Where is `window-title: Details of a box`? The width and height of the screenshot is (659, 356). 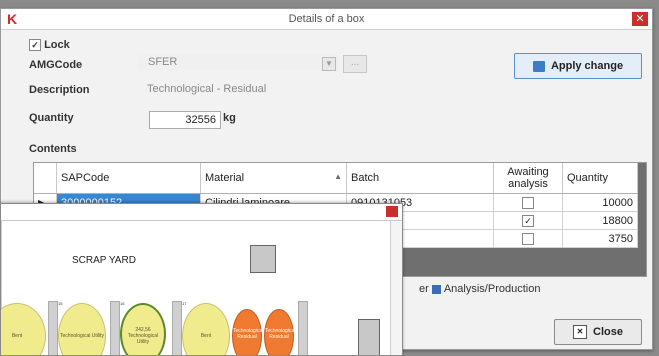
window-title: Details of a box is located at coordinates (326, 19).